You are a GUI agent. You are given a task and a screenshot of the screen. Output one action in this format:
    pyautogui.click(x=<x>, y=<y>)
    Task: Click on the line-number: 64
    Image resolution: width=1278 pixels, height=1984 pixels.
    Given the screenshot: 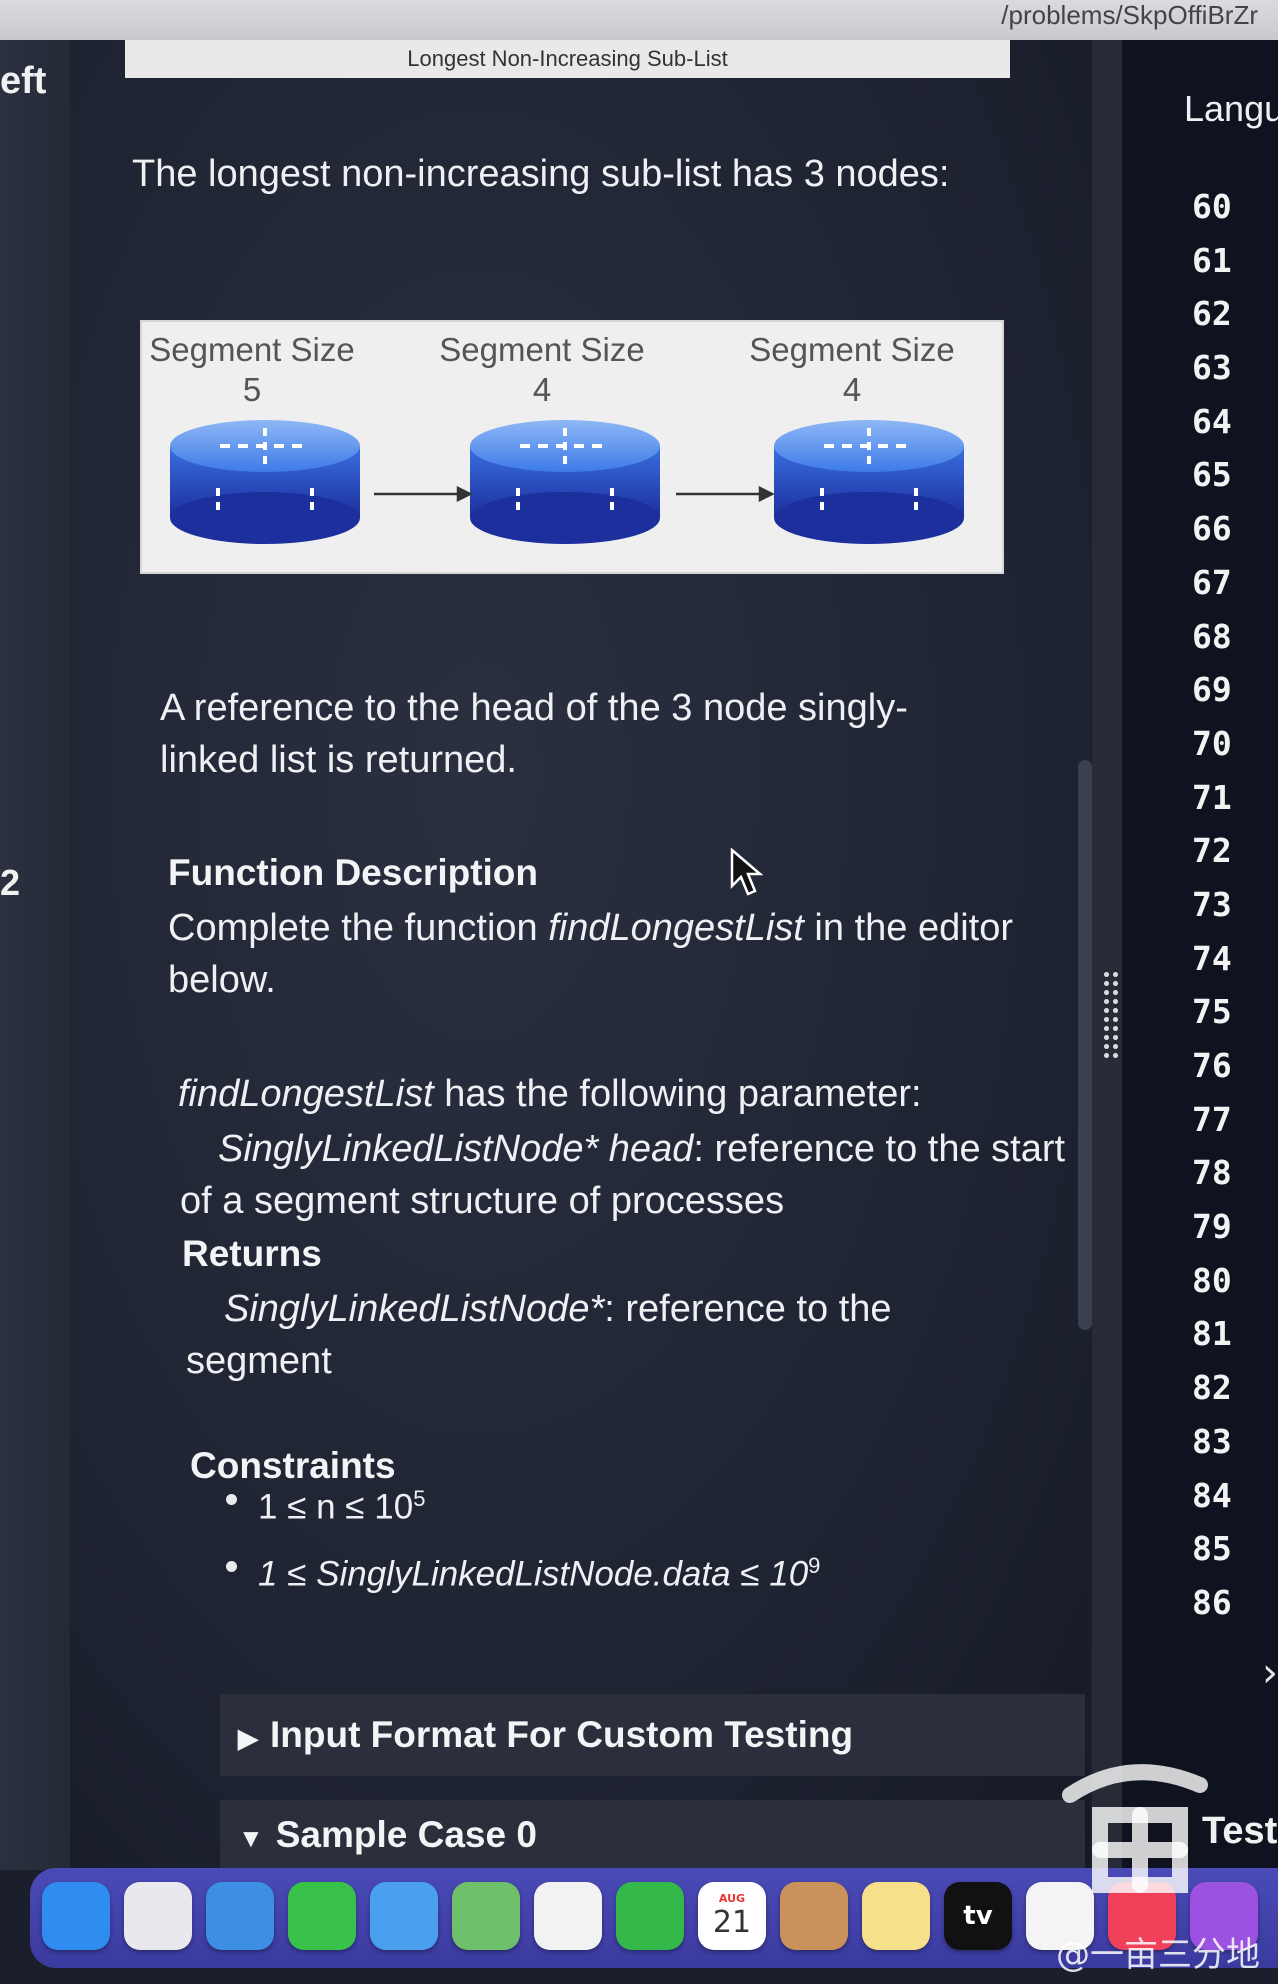 What is the action you would take?
    pyautogui.click(x=1212, y=421)
    